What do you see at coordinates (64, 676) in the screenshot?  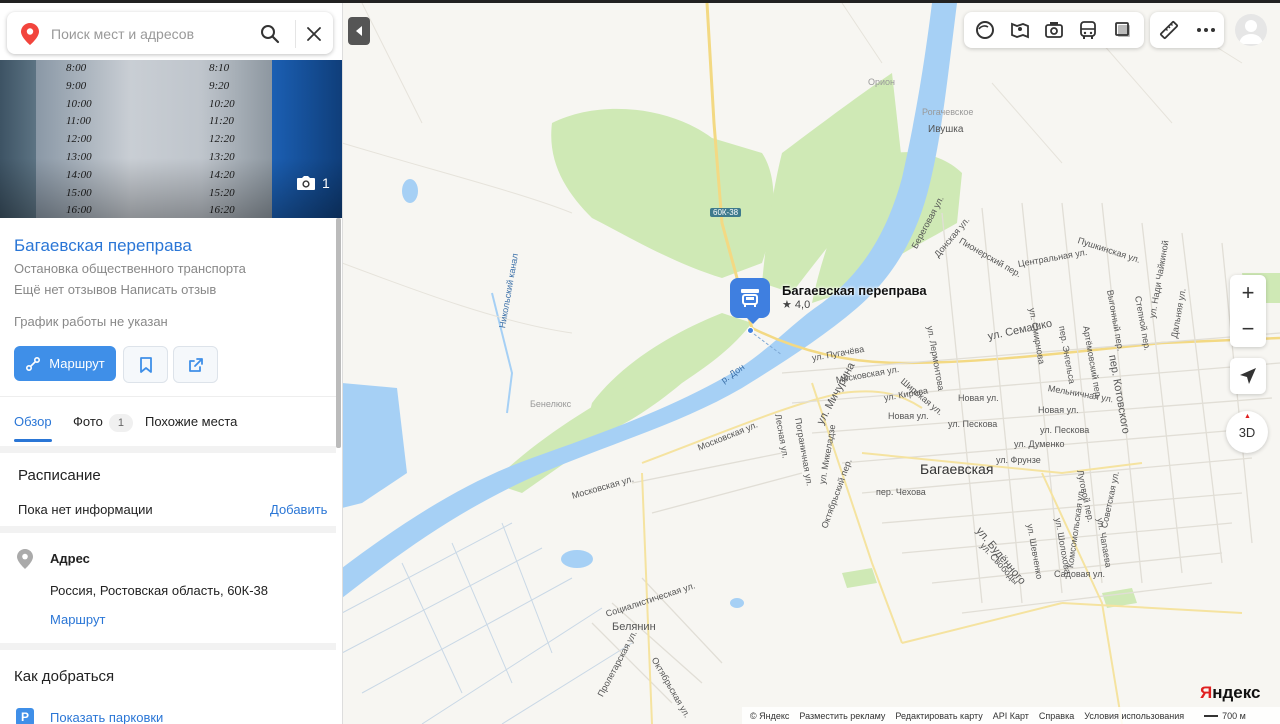 I see `directions-heading: Как добраться` at bounding box center [64, 676].